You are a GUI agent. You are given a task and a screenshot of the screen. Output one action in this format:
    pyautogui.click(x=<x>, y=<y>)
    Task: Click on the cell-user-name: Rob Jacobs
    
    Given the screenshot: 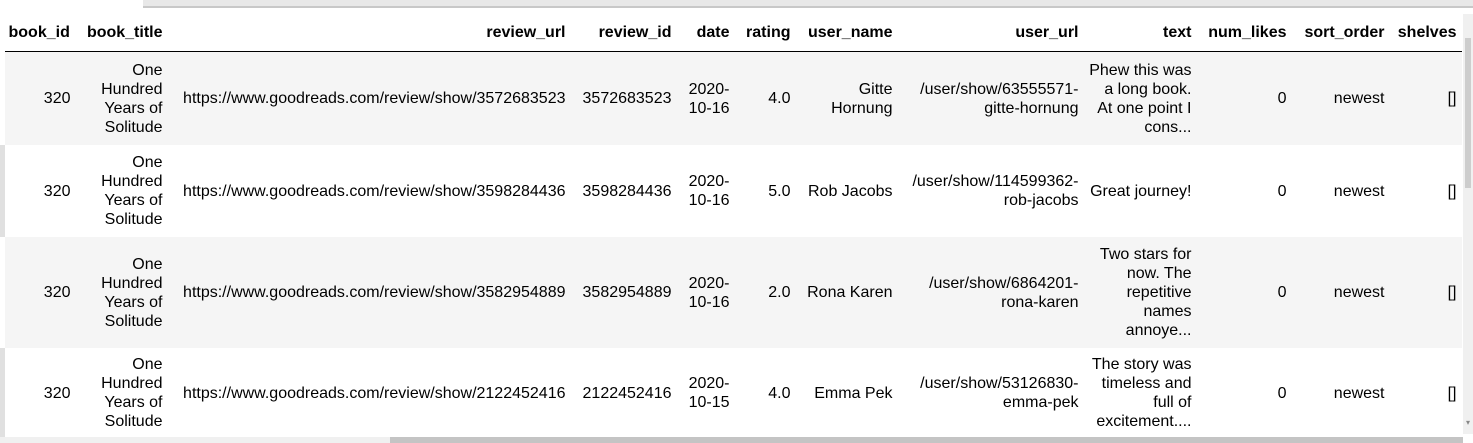 What is the action you would take?
    pyautogui.click(x=849, y=191)
    